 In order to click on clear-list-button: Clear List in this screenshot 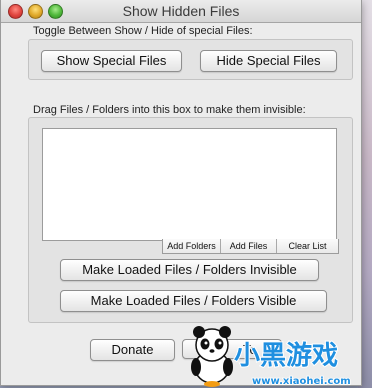, I will do `click(307, 246)`.